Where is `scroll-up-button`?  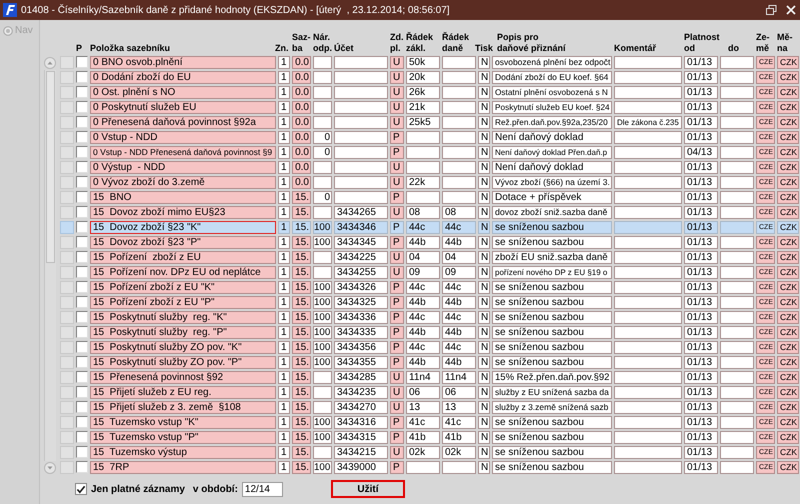
scroll-up-button is located at coordinates (50, 63).